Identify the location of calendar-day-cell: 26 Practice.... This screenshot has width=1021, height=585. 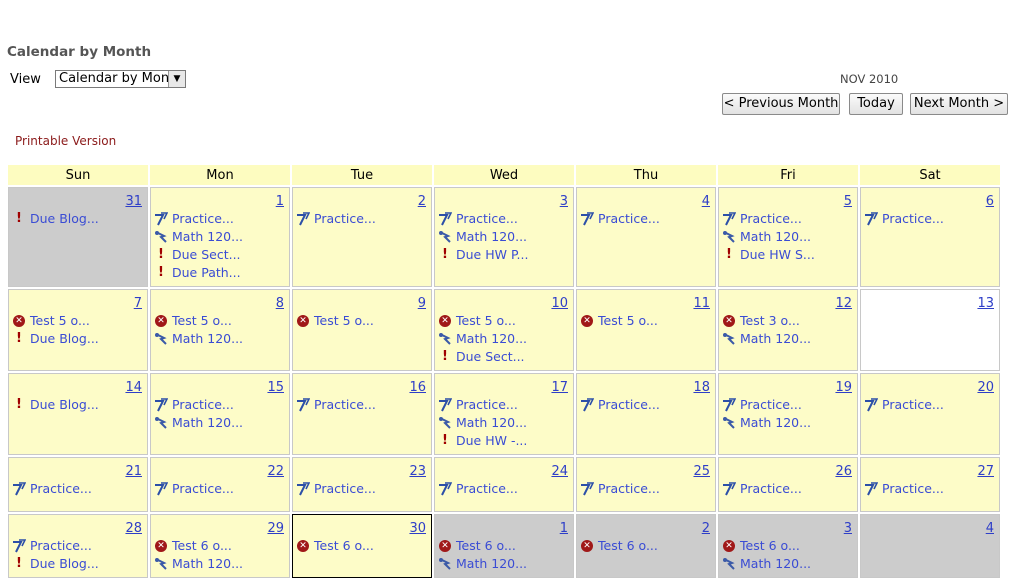
(788, 484).